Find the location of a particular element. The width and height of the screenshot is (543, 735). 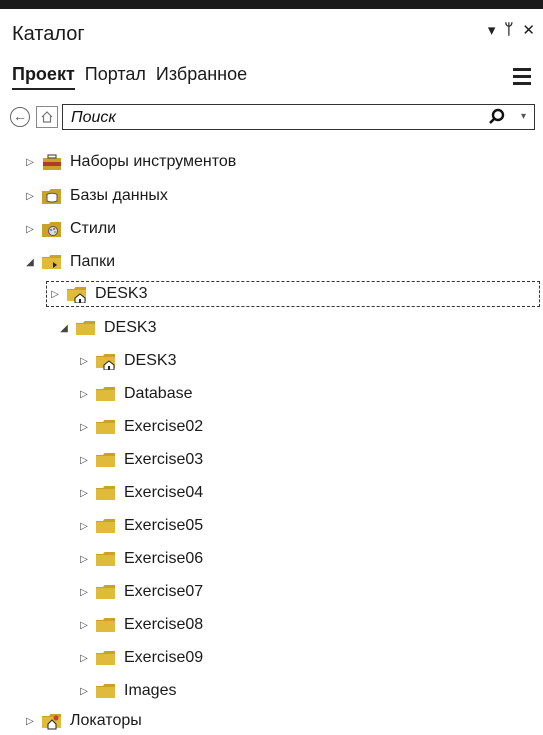

database-folder-icon is located at coordinates (52, 196).